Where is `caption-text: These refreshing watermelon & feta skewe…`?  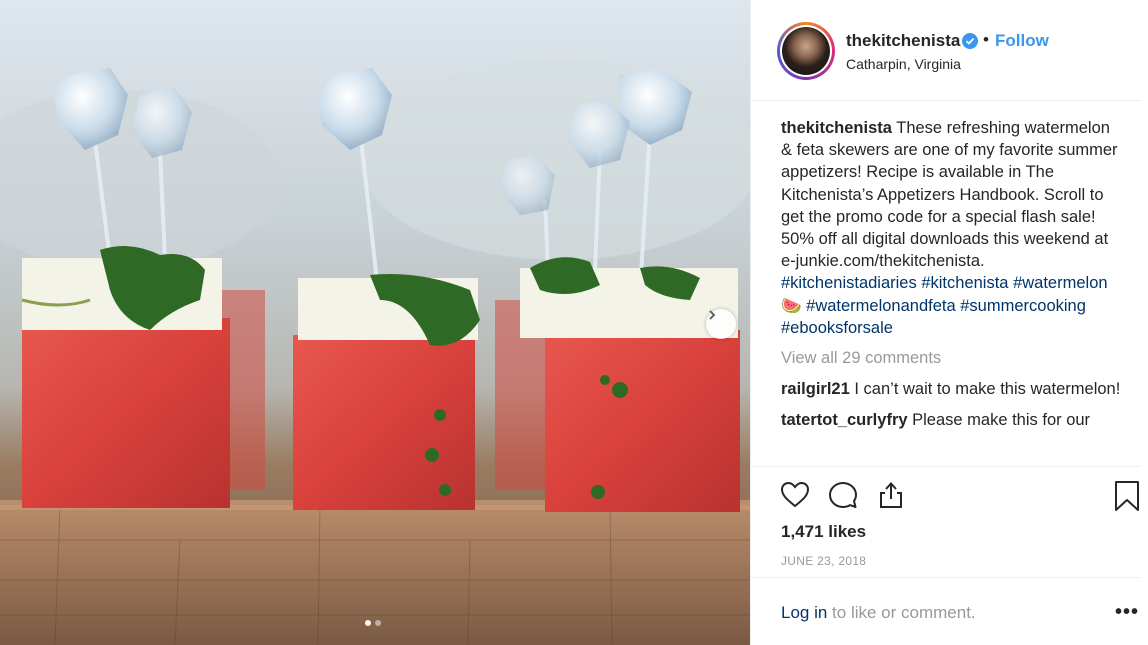
caption-text: These refreshing watermelon & feta skewe… is located at coordinates (949, 195).